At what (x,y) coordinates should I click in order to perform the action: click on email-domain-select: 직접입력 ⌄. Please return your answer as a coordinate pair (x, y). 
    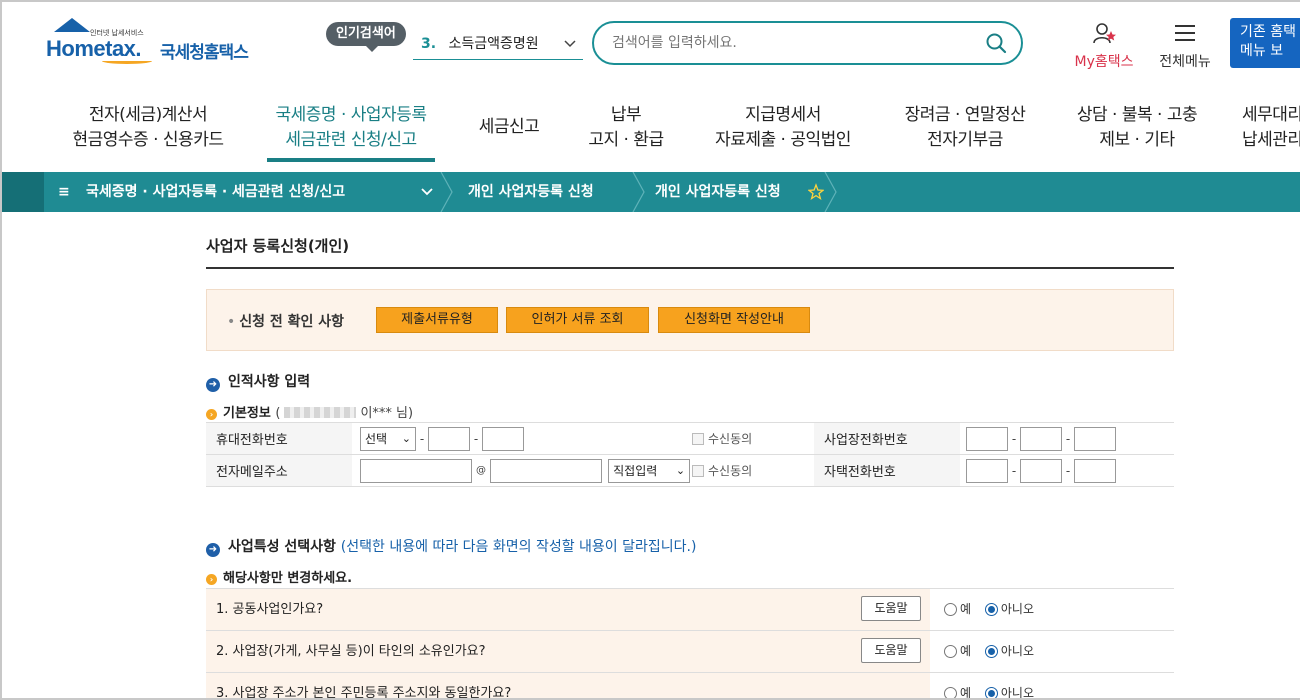
    Looking at the image, I should click on (649, 470).